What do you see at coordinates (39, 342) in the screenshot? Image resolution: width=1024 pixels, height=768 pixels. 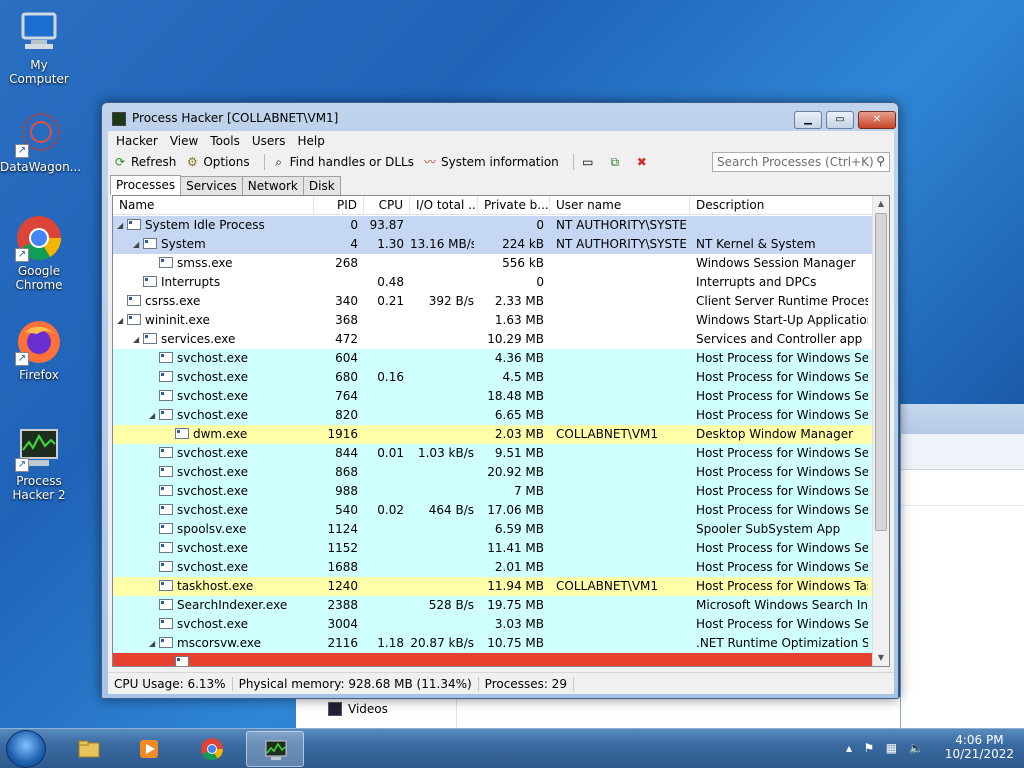 I see `firefox-icon: ↗` at bounding box center [39, 342].